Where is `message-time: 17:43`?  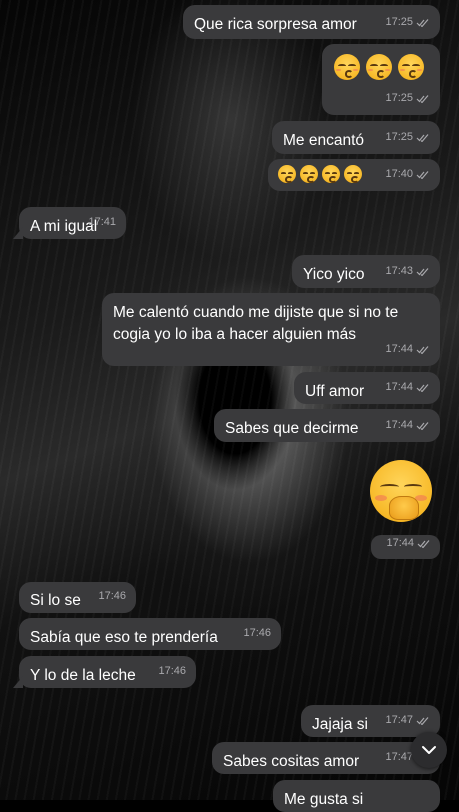
message-time: 17:43 is located at coordinates (399, 271).